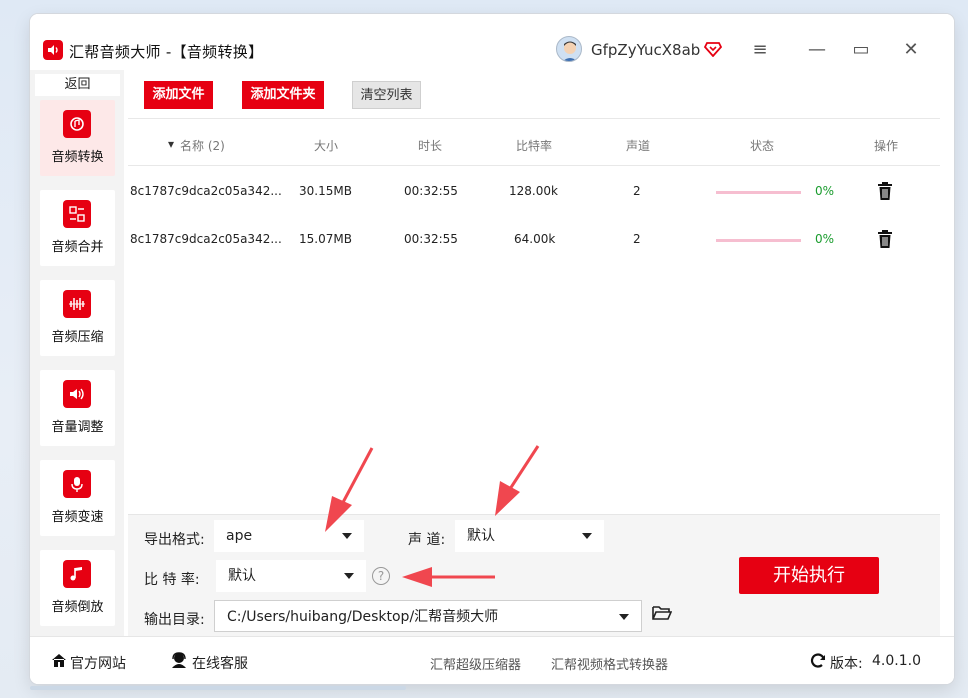 This screenshot has width=968, height=698. What do you see at coordinates (325, 239) in the screenshot?
I see `file-size: 15.07MB` at bounding box center [325, 239].